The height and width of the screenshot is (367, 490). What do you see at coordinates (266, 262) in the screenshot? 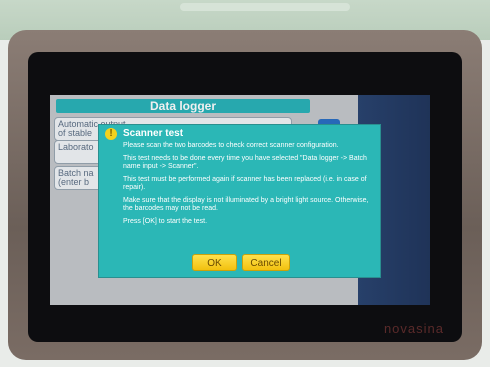
I see `cancel-button: Cancel` at bounding box center [266, 262].